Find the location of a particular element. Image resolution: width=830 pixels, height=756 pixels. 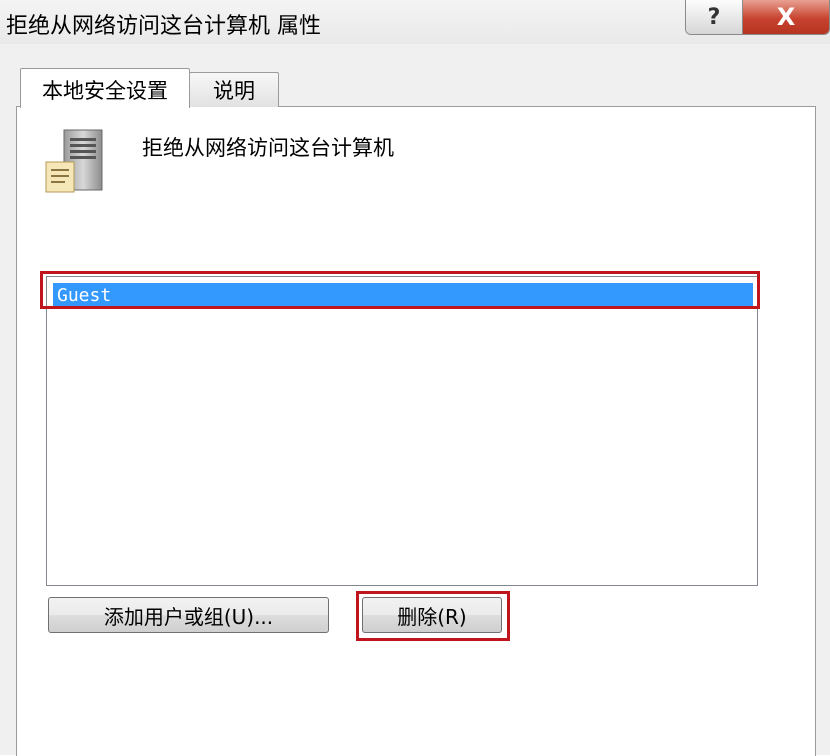

remove-button: 删除(R) is located at coordinates (432, 615).